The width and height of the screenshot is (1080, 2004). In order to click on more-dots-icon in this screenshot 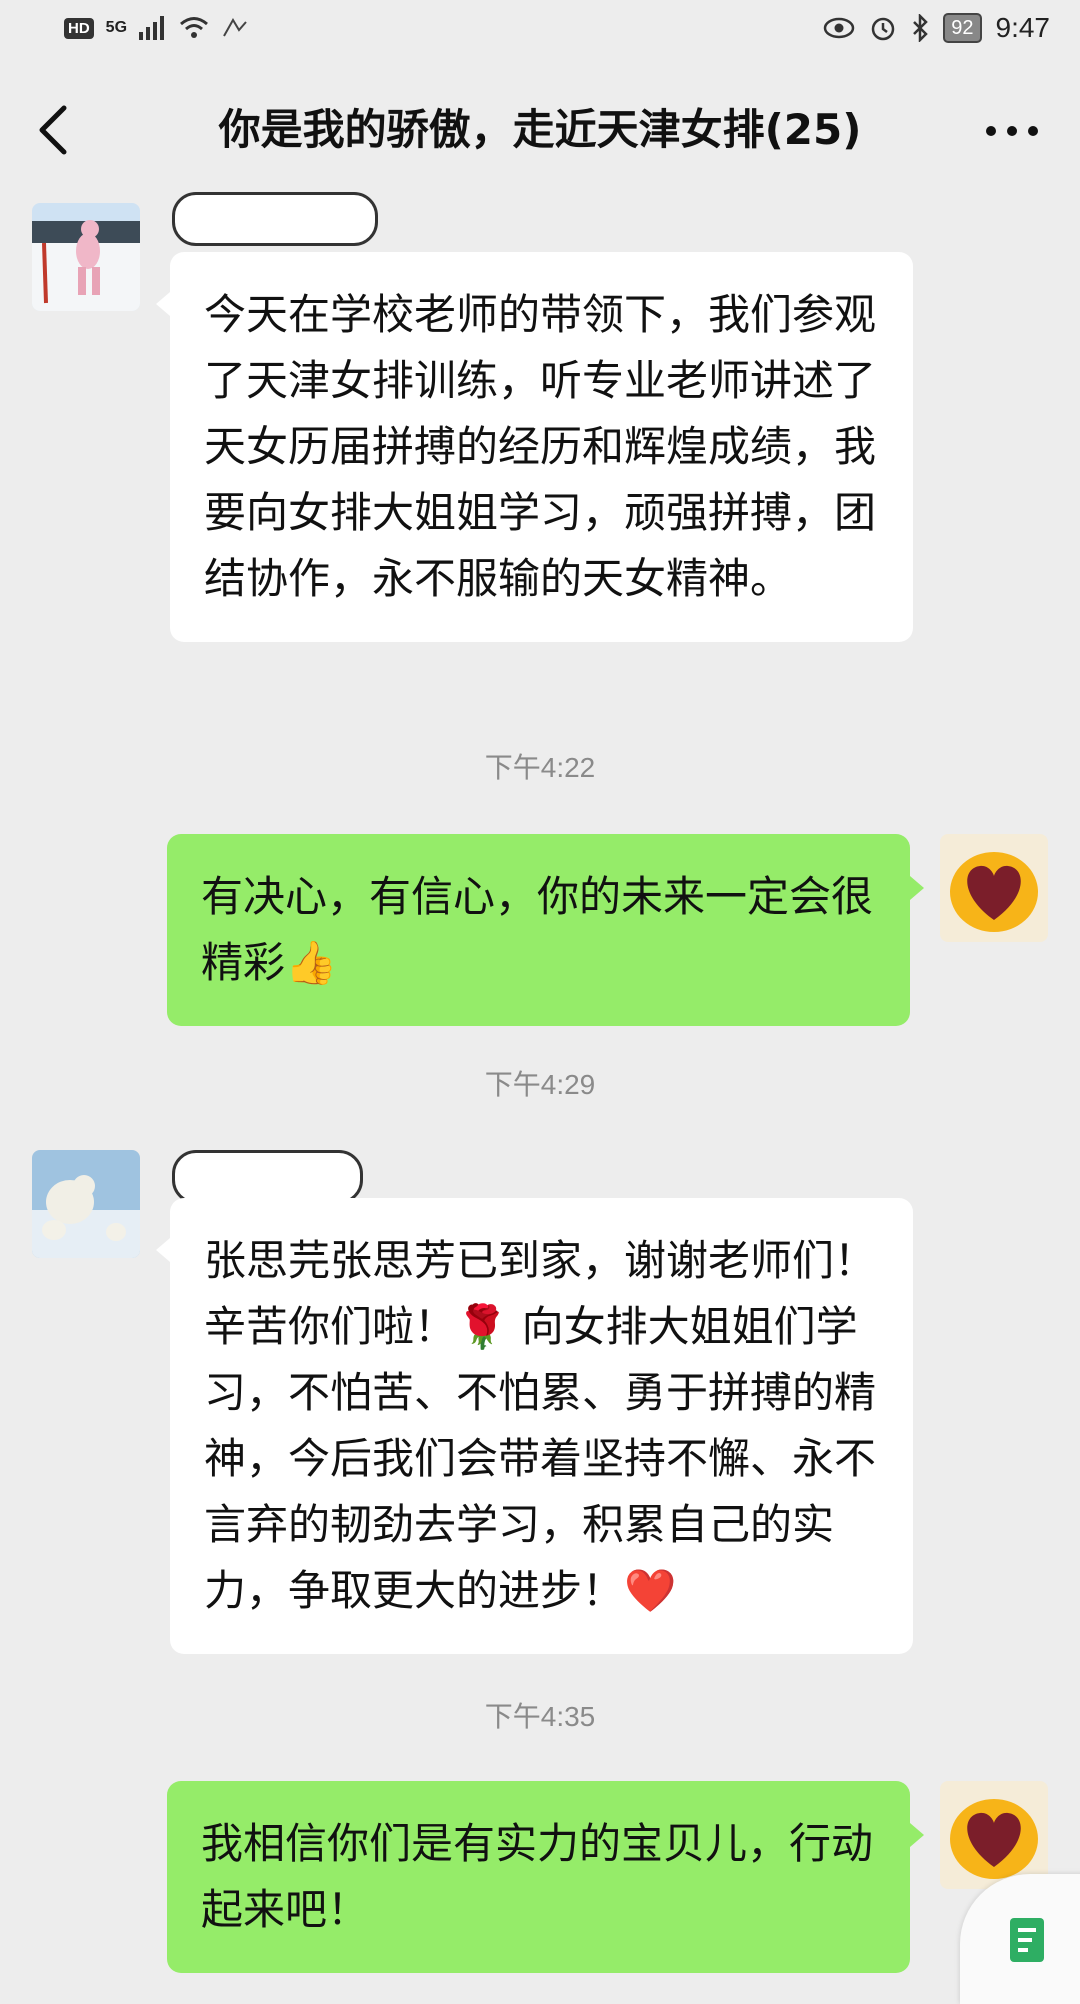, I will do `click(1012, 131)`.